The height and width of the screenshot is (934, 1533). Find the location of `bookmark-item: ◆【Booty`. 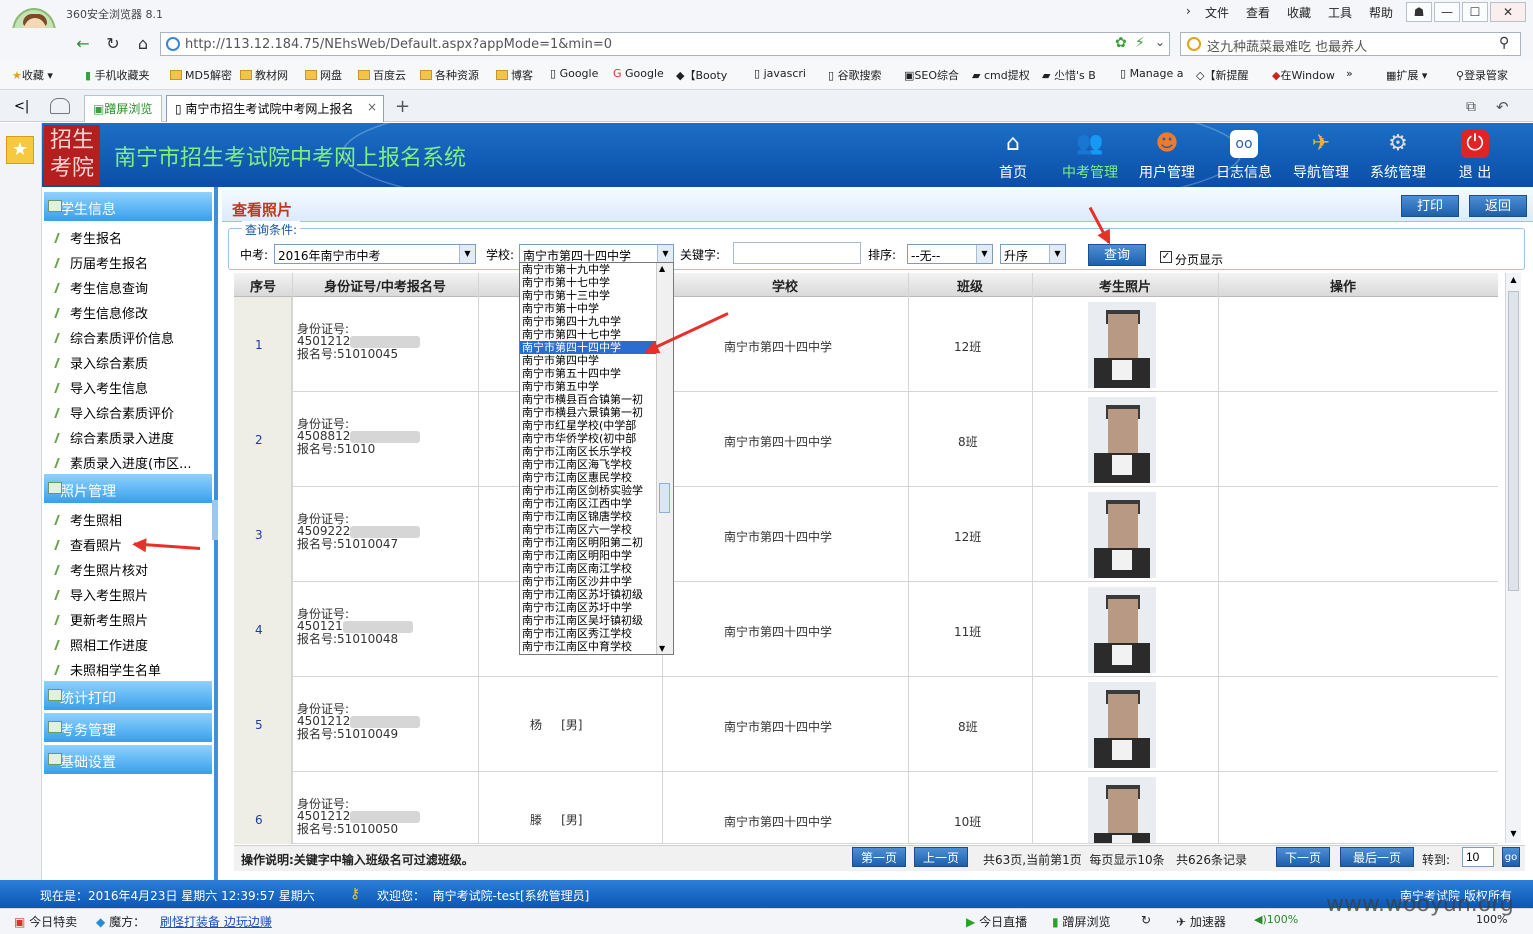

bookmark-item: ◆【Booty is located at coordinates (701, 75).